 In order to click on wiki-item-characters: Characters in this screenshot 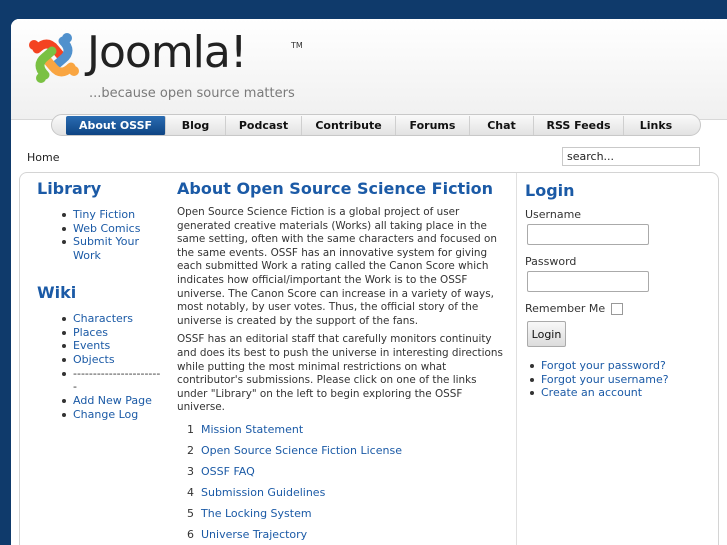, I will do `click(99, 319)`.